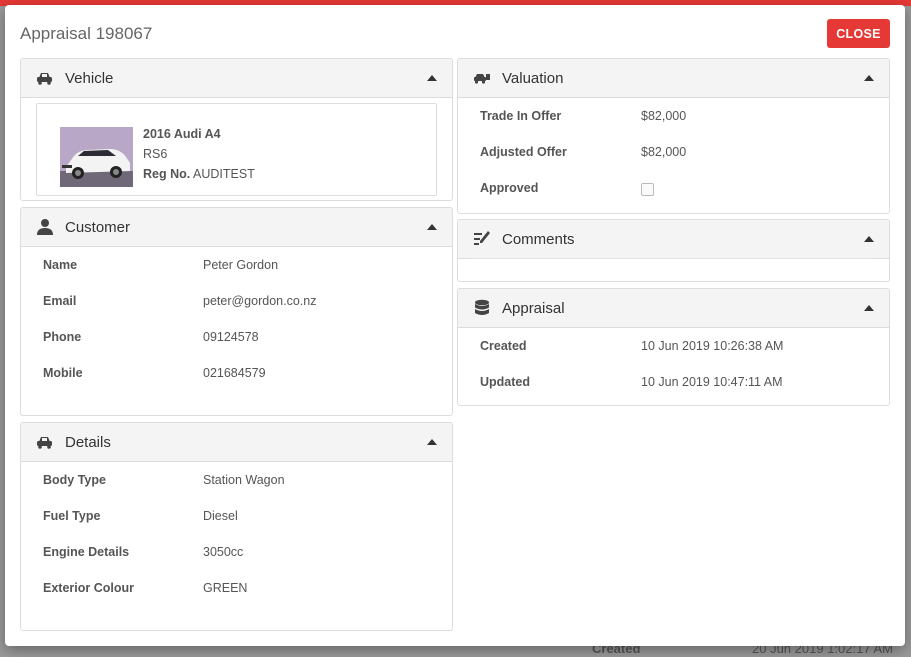 This screenshot has height=657, width=911. Describe the element at coordinates (88, 442) in the screenshot. I see `details-panel-title: Details` at that location.